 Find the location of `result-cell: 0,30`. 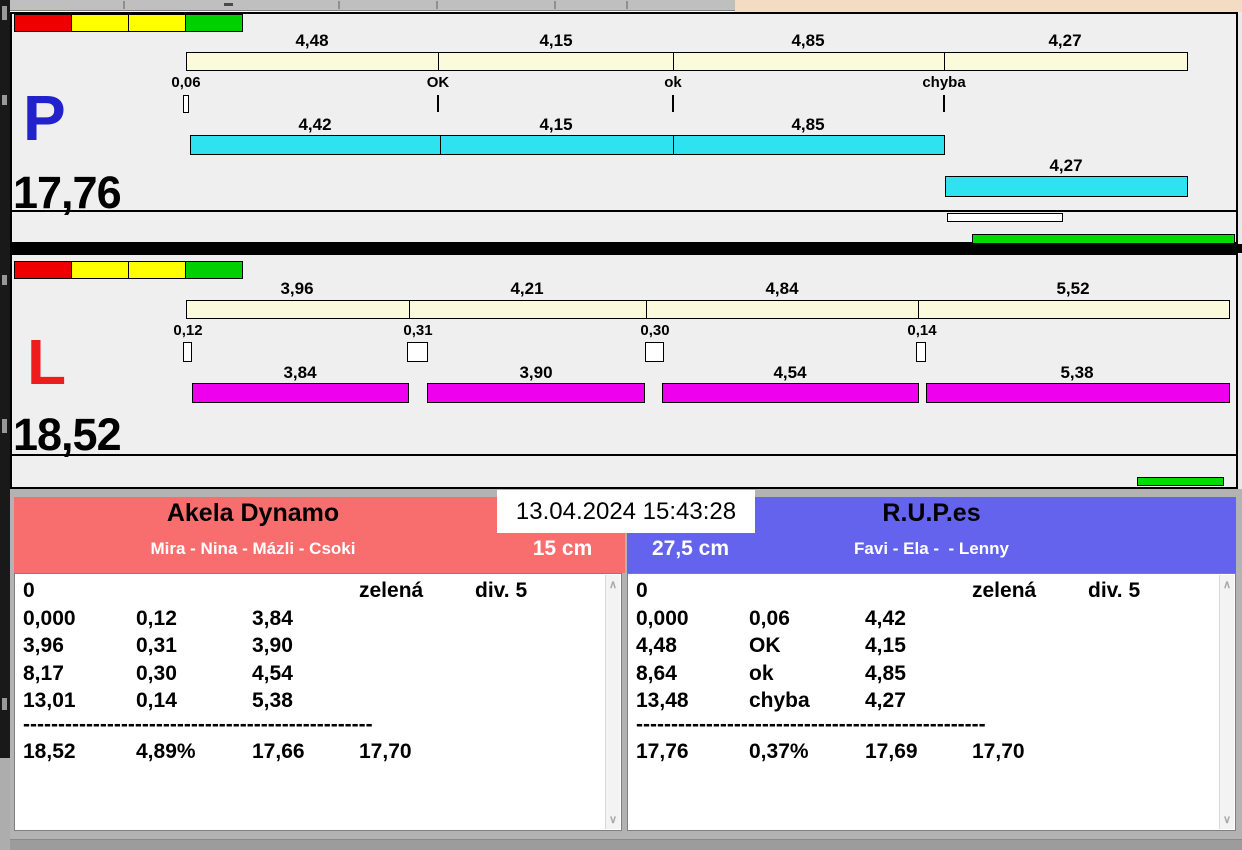

result-cell: 0,30 is located at coordinates (156, 673).